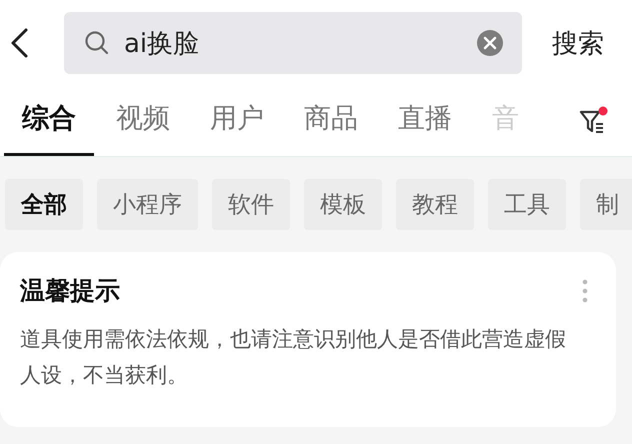 This screenshot has width=632, height=444. I want to click on search-icon, so click(97, 43).